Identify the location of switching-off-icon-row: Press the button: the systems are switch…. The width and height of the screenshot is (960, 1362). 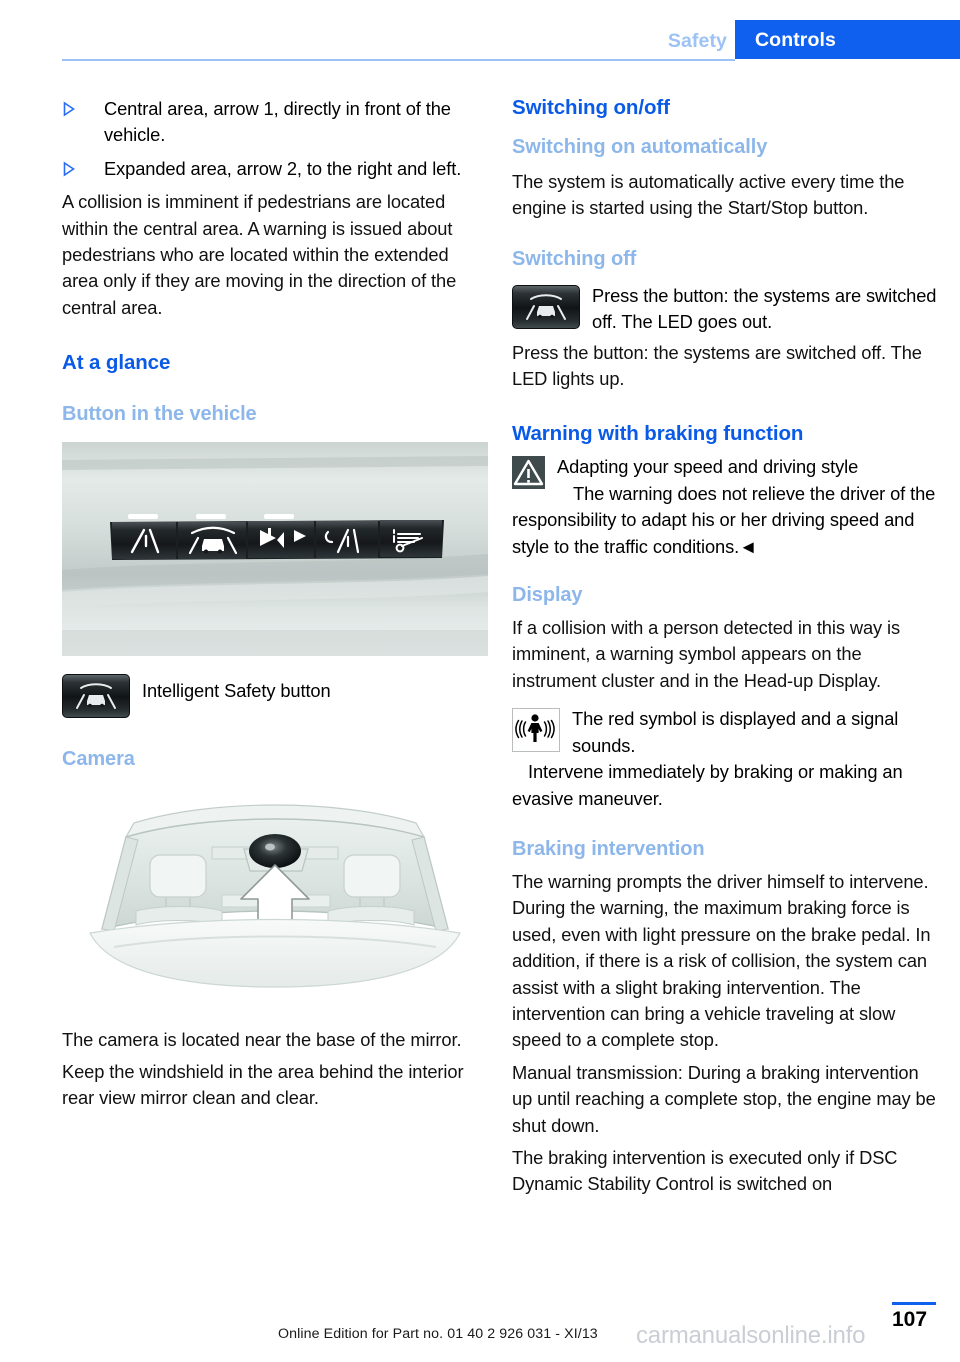
(725, 309).